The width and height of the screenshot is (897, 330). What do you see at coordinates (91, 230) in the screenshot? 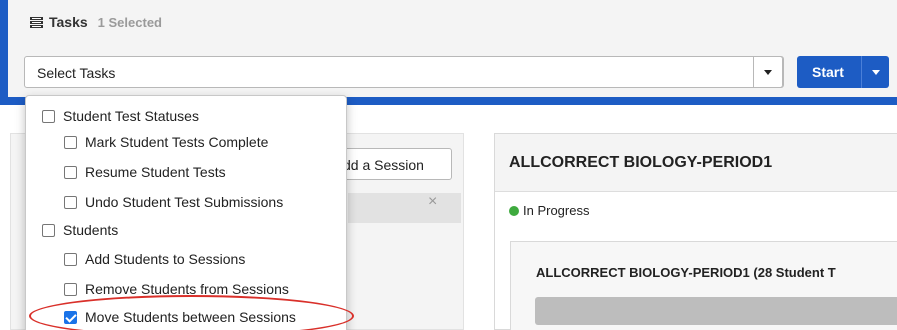
I see `option-label: Students` at bounding box center [91, 230].